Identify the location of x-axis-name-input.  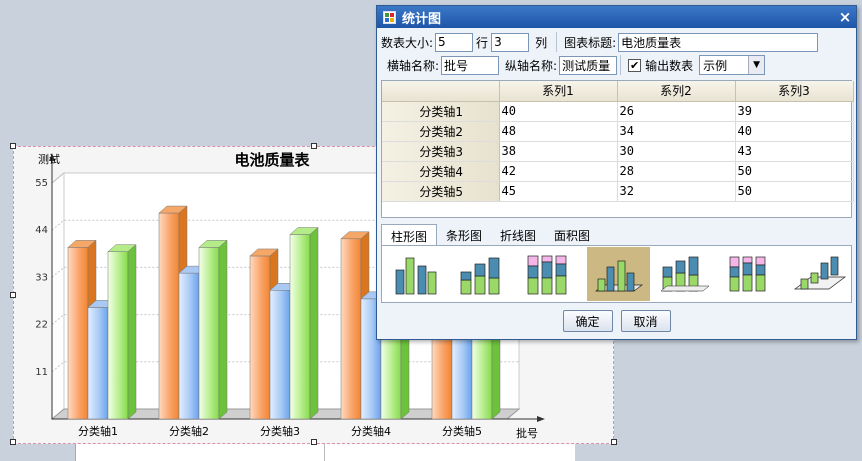
(470, 65).